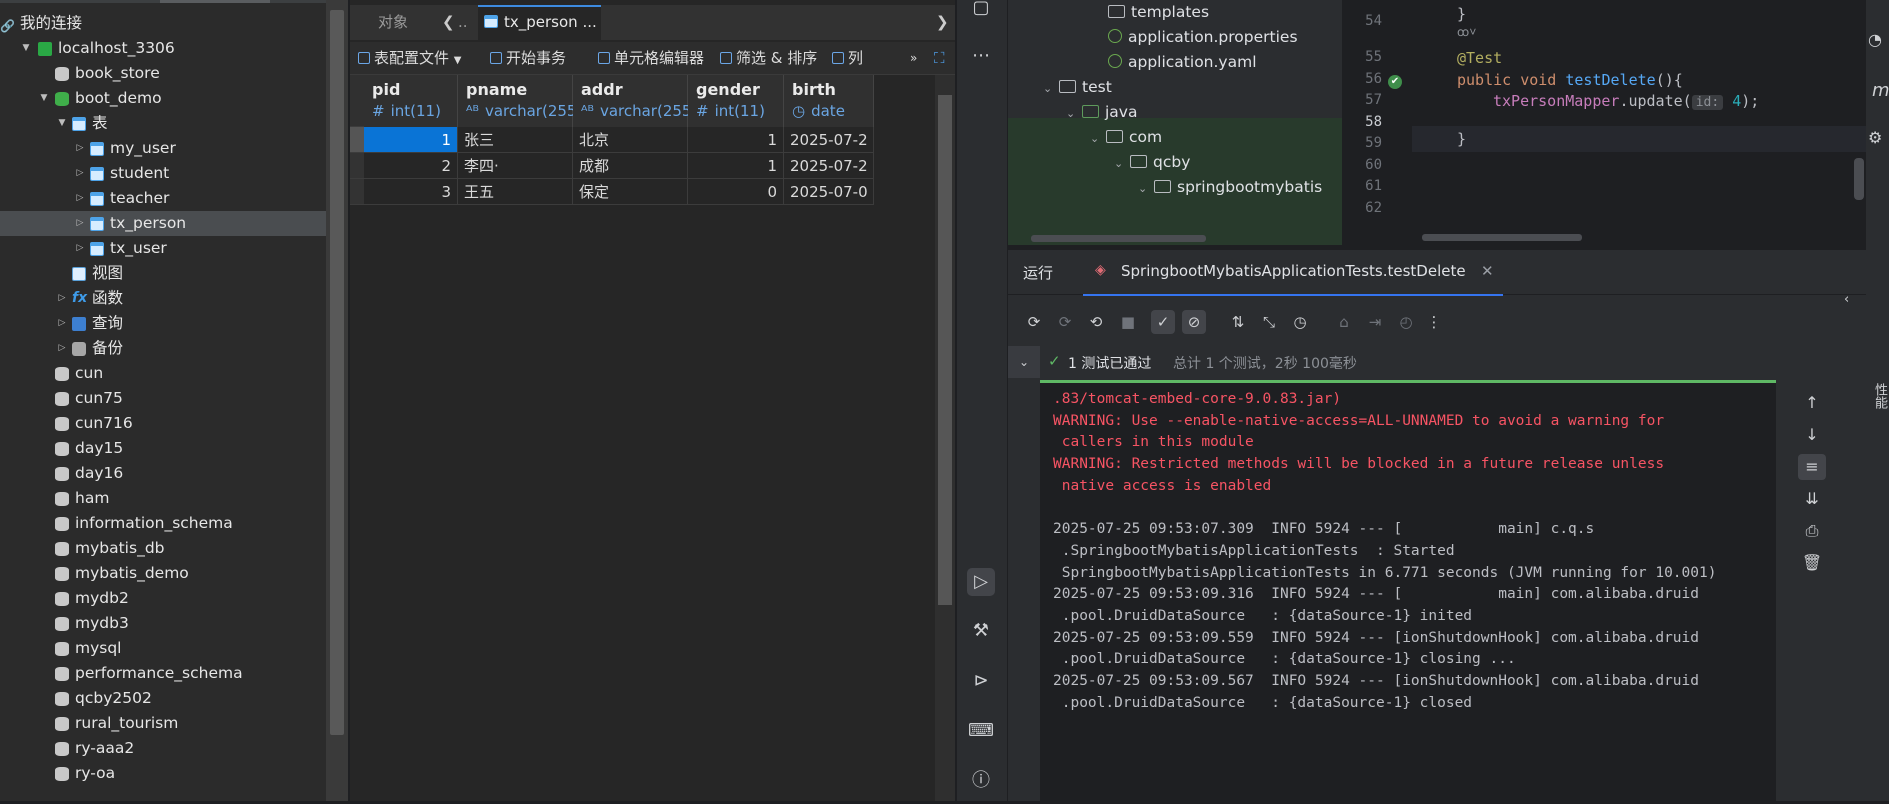  What do you see at coordinates (515, 192) in the screenshot?
I see `table-cell: 王五` at bounding box center [515, 192].